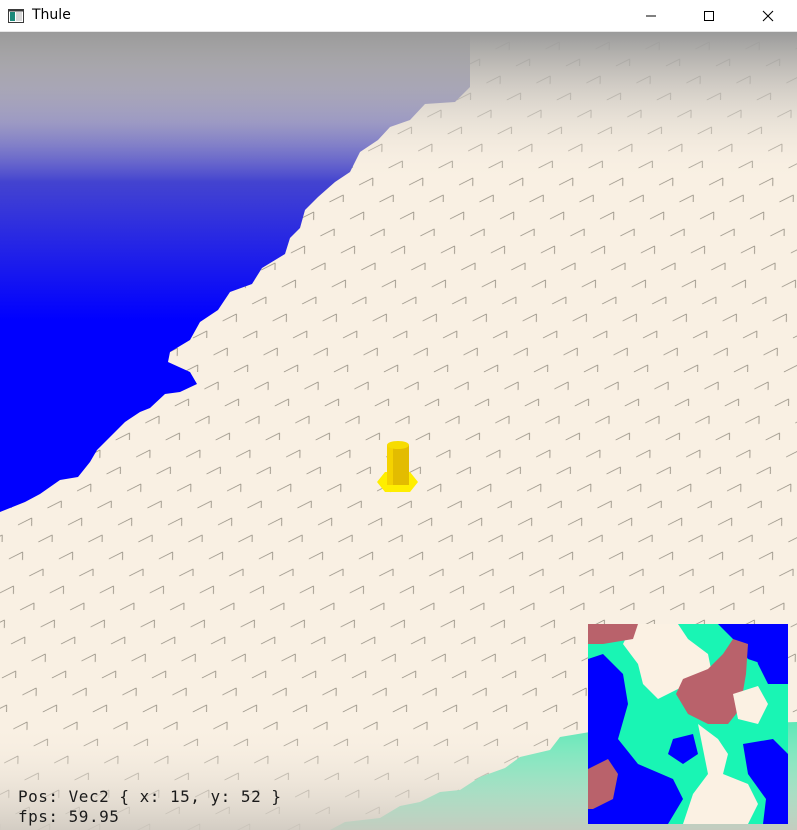  I want to click on fps-value: 59.95, so click(94, 816).